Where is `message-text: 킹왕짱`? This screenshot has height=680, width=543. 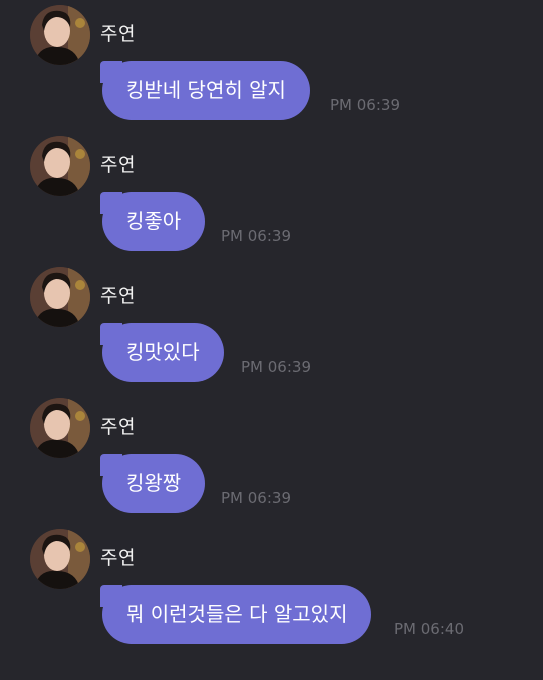 message-text: 킹왕짱 is located at coordinates (154, 483).